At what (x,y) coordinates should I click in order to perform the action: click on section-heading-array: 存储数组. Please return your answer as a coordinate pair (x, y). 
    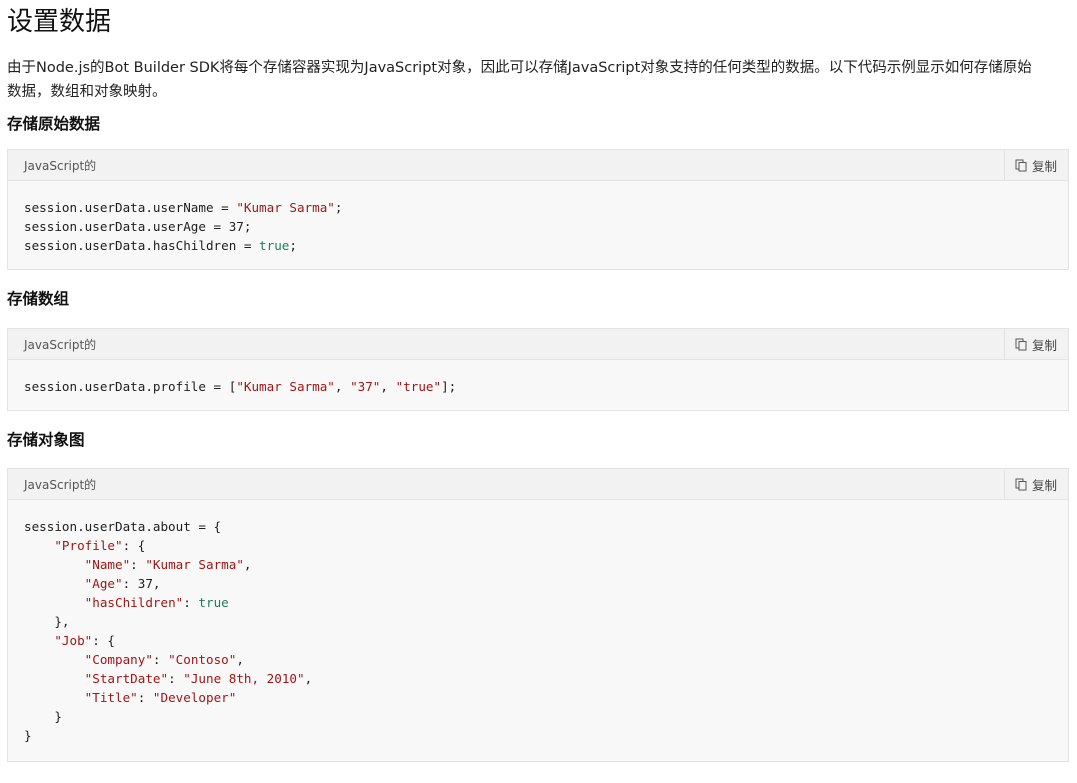
    Looking at the image, I should click on (38, 299).